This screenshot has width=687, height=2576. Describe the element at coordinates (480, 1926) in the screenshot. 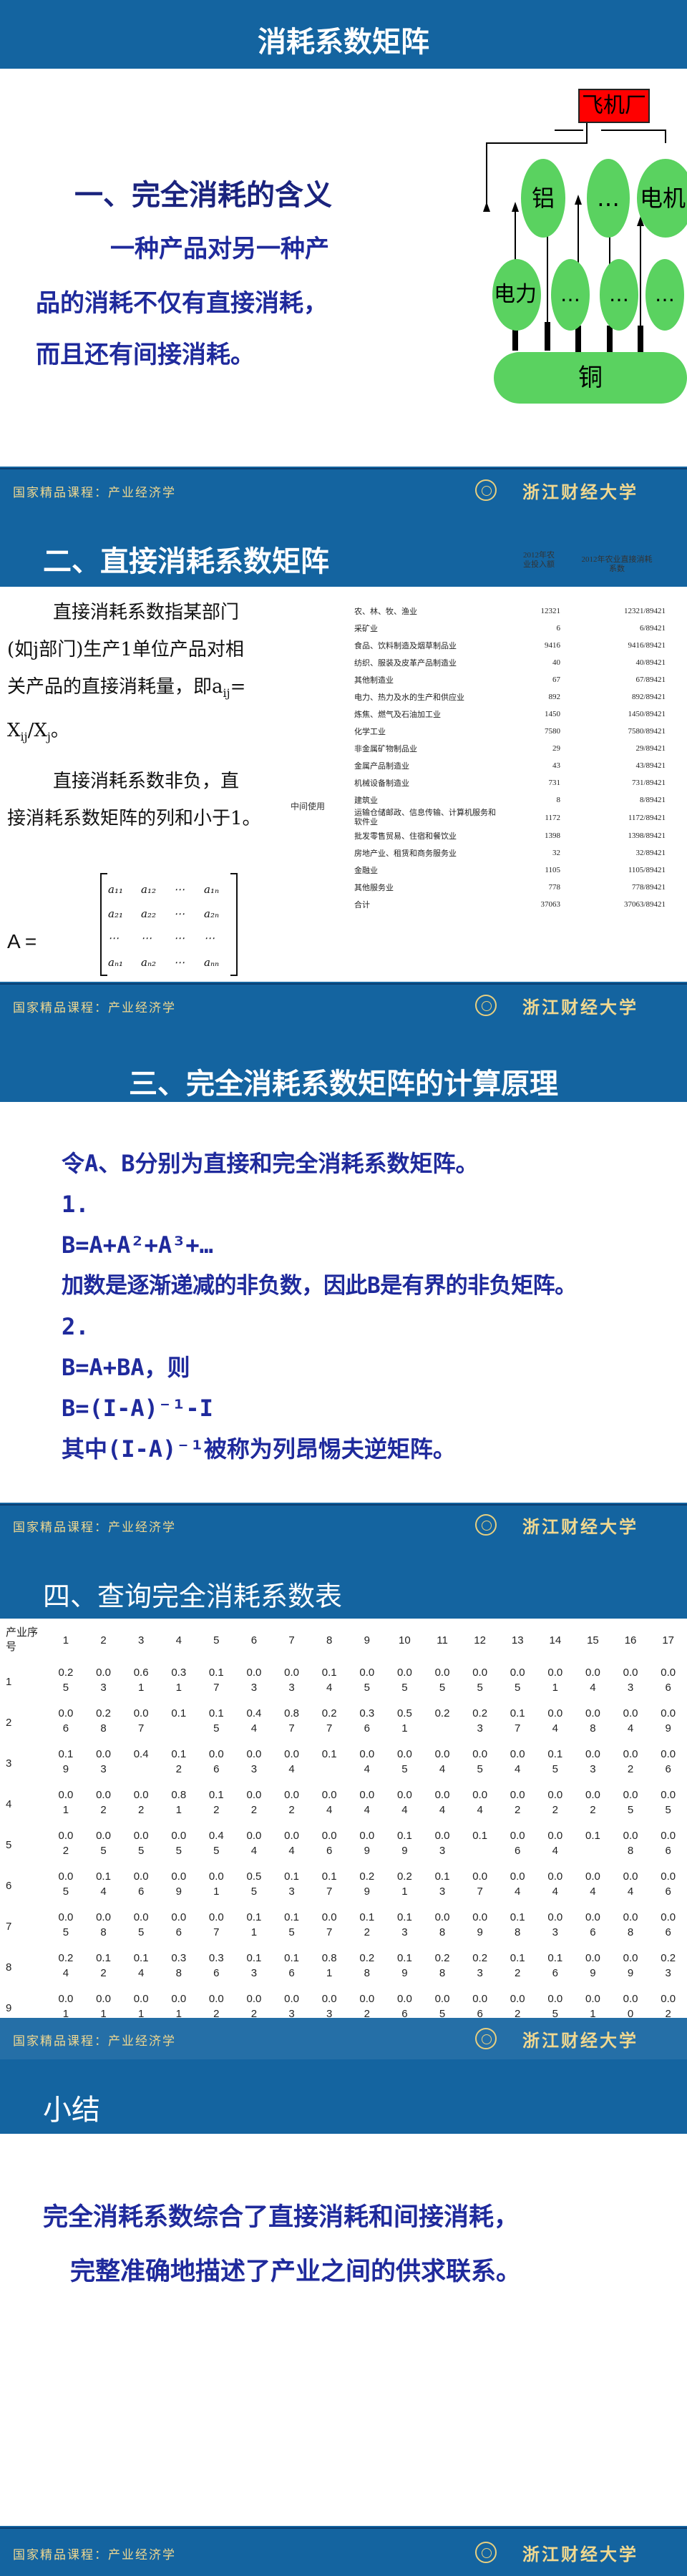

I see `coef-cell: 0.0 9` at that location.